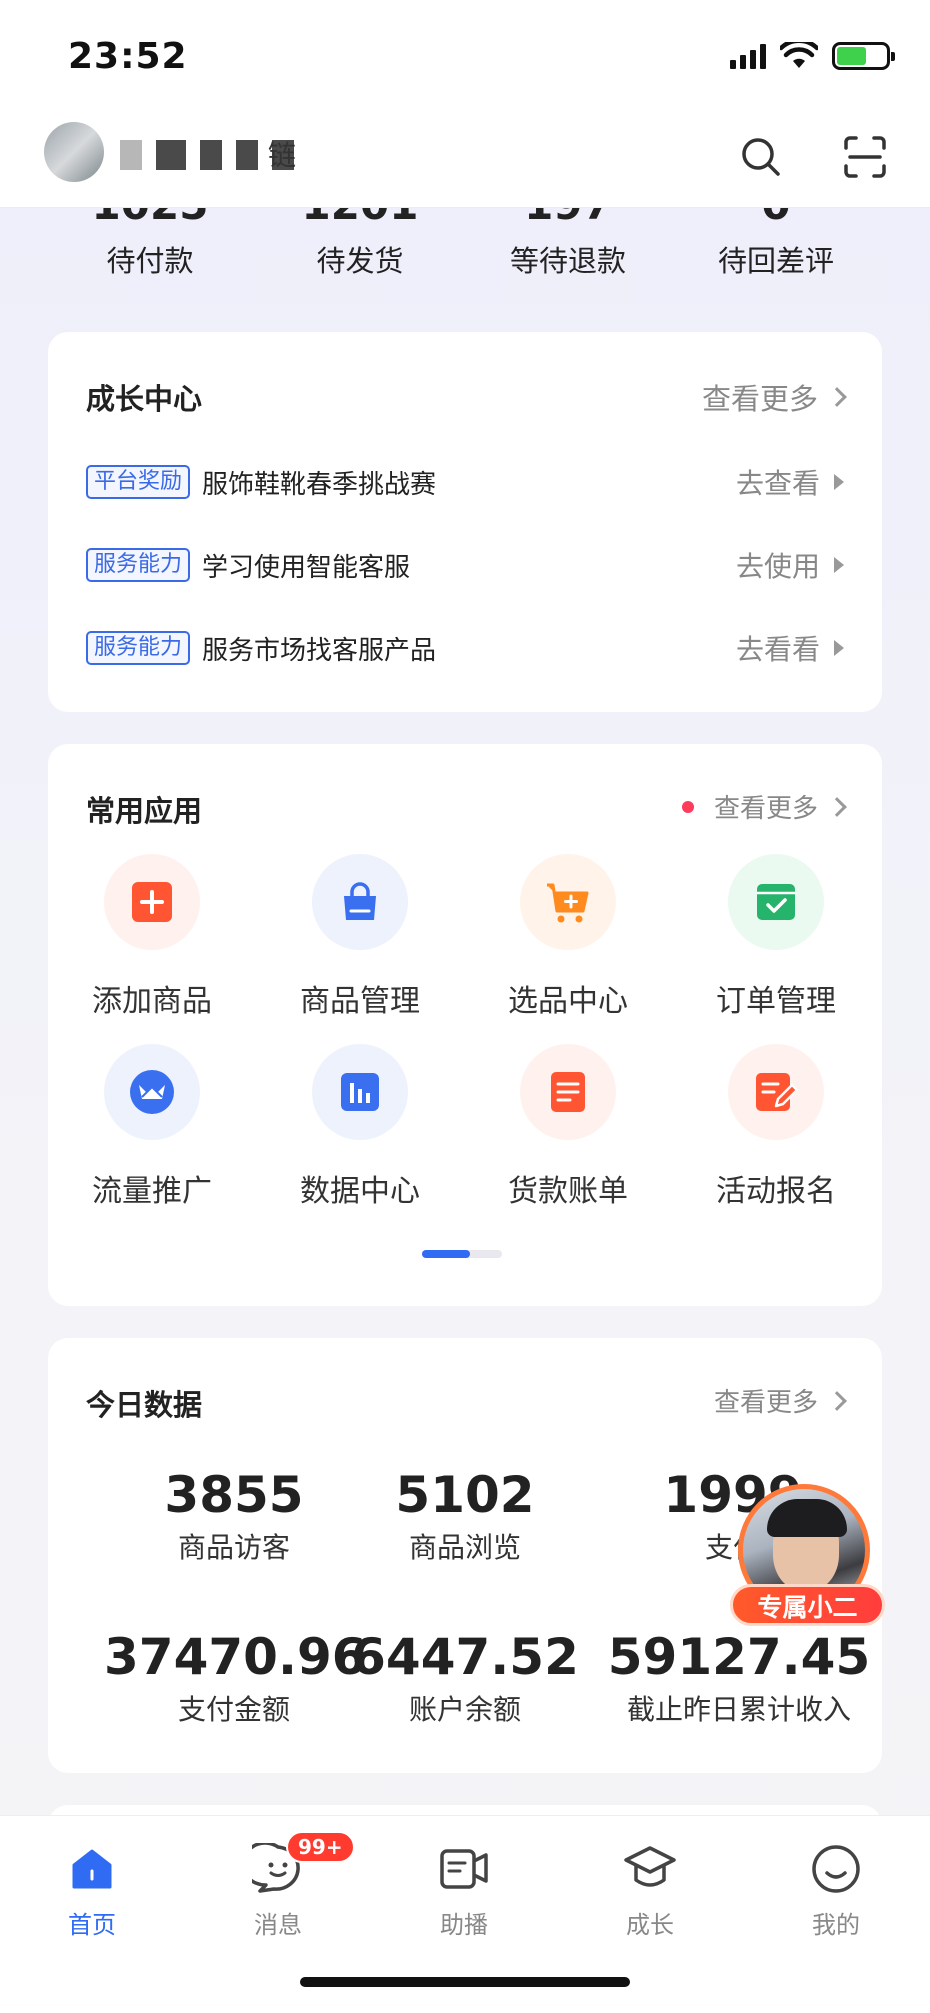 The image size is (930, 2013). I want to click on growth-more-label: 查看更多, so click(759, 399).